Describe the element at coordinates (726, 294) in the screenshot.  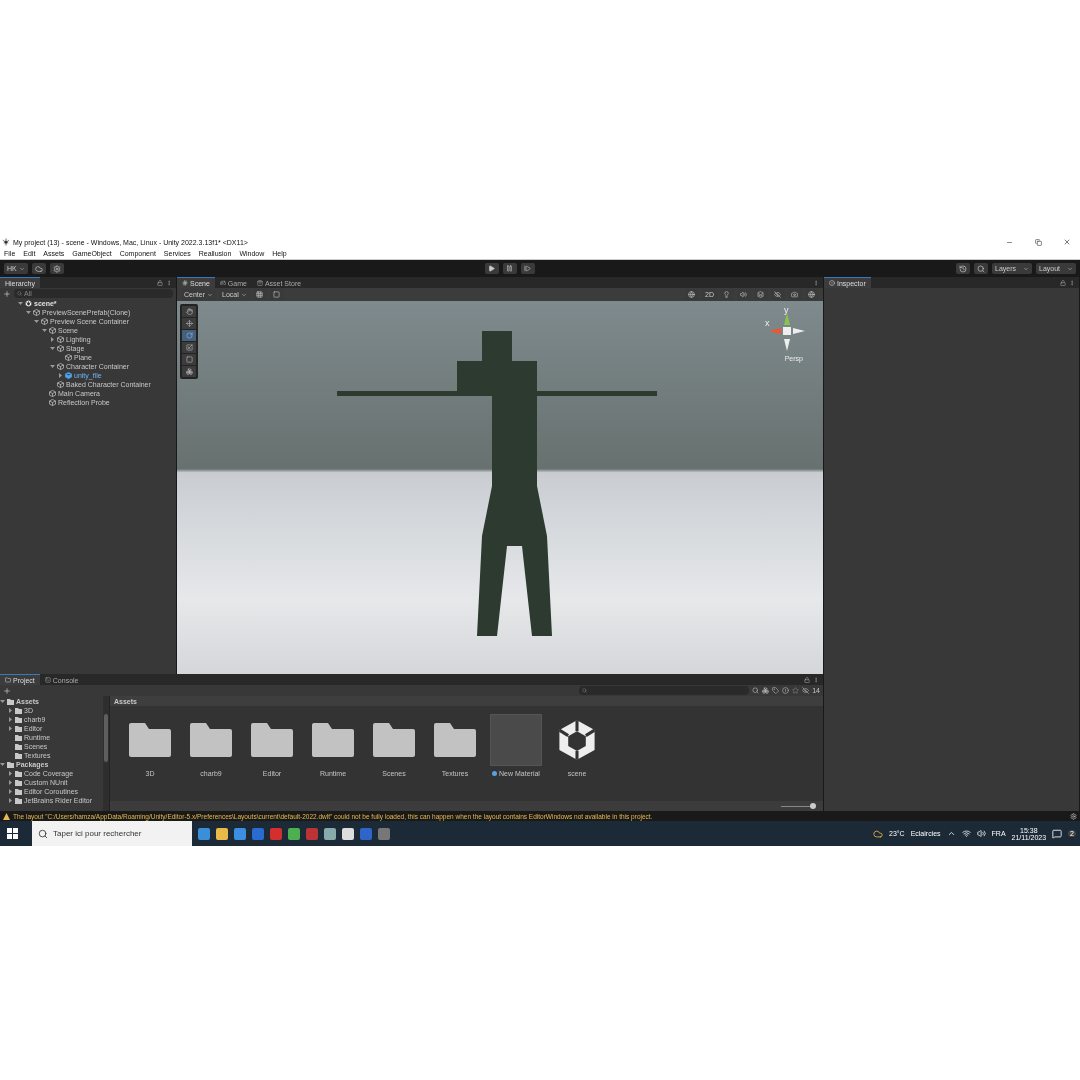
I see `lightbulb-icon` at that location.